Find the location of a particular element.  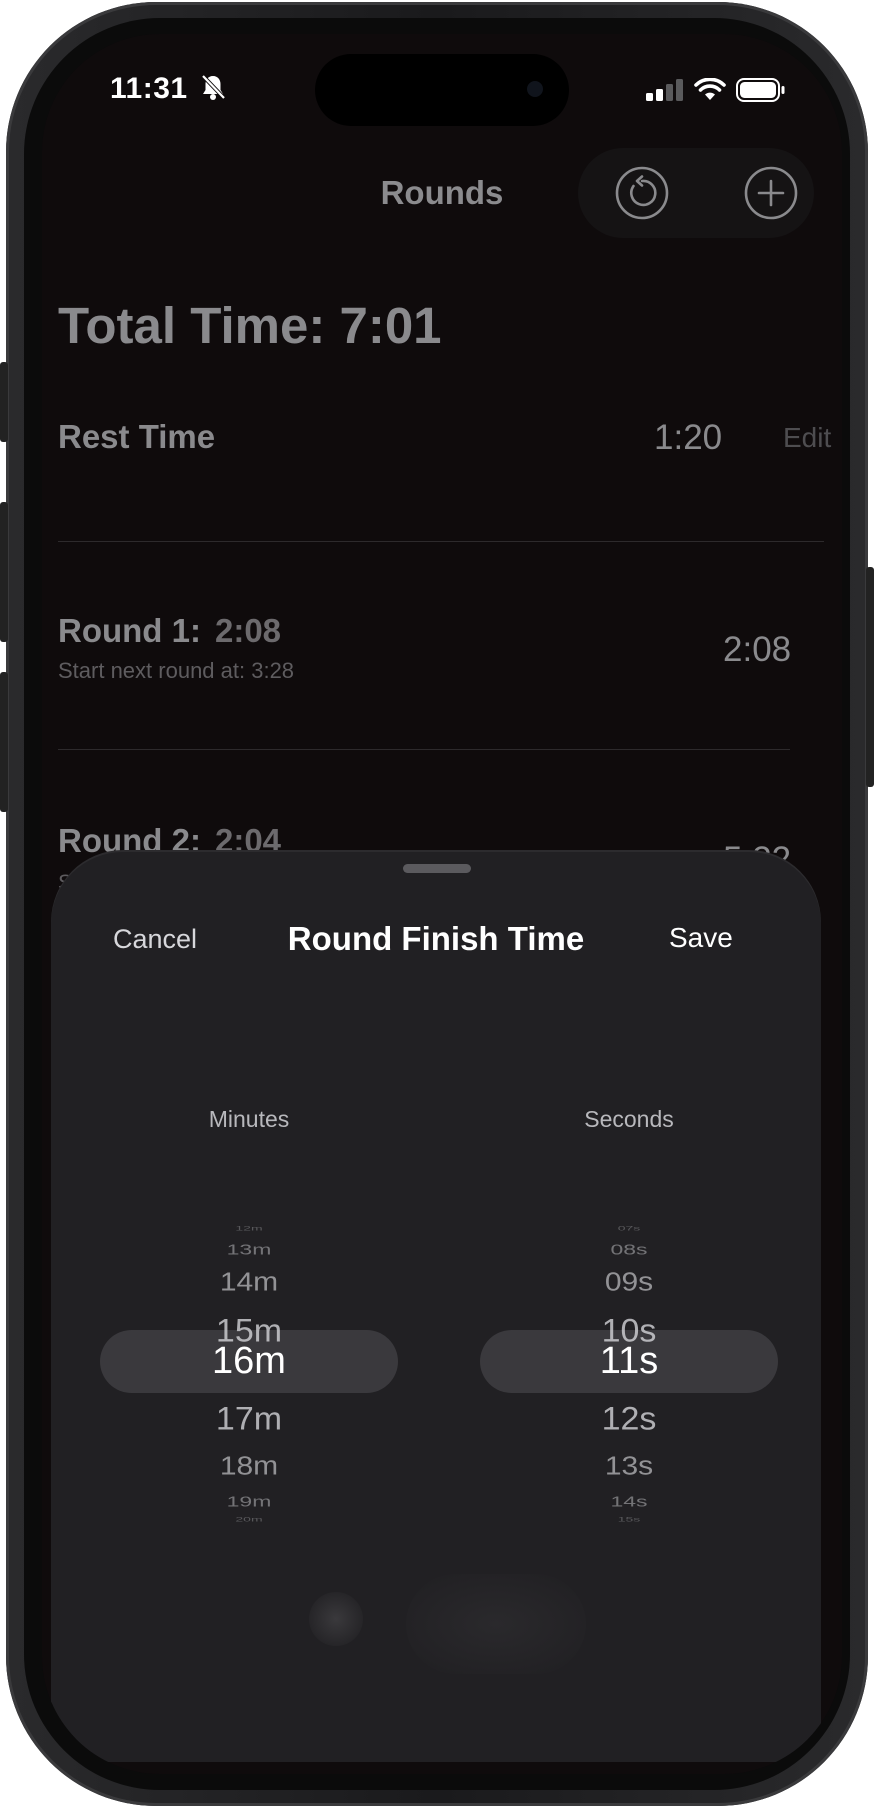

picker-option: 18m is located at coordinates (249, 1467).